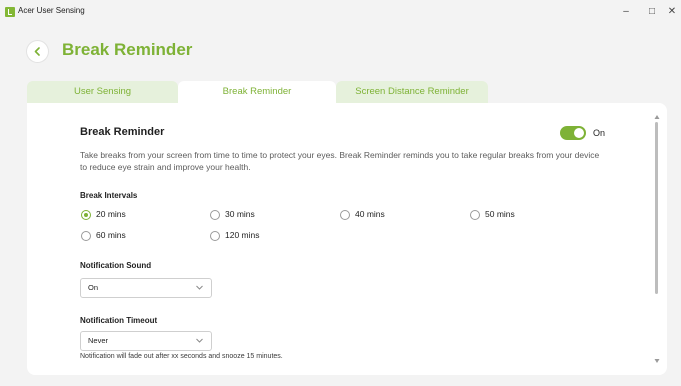  I want to click on section-title: Break Reminder, so click(122, 132).